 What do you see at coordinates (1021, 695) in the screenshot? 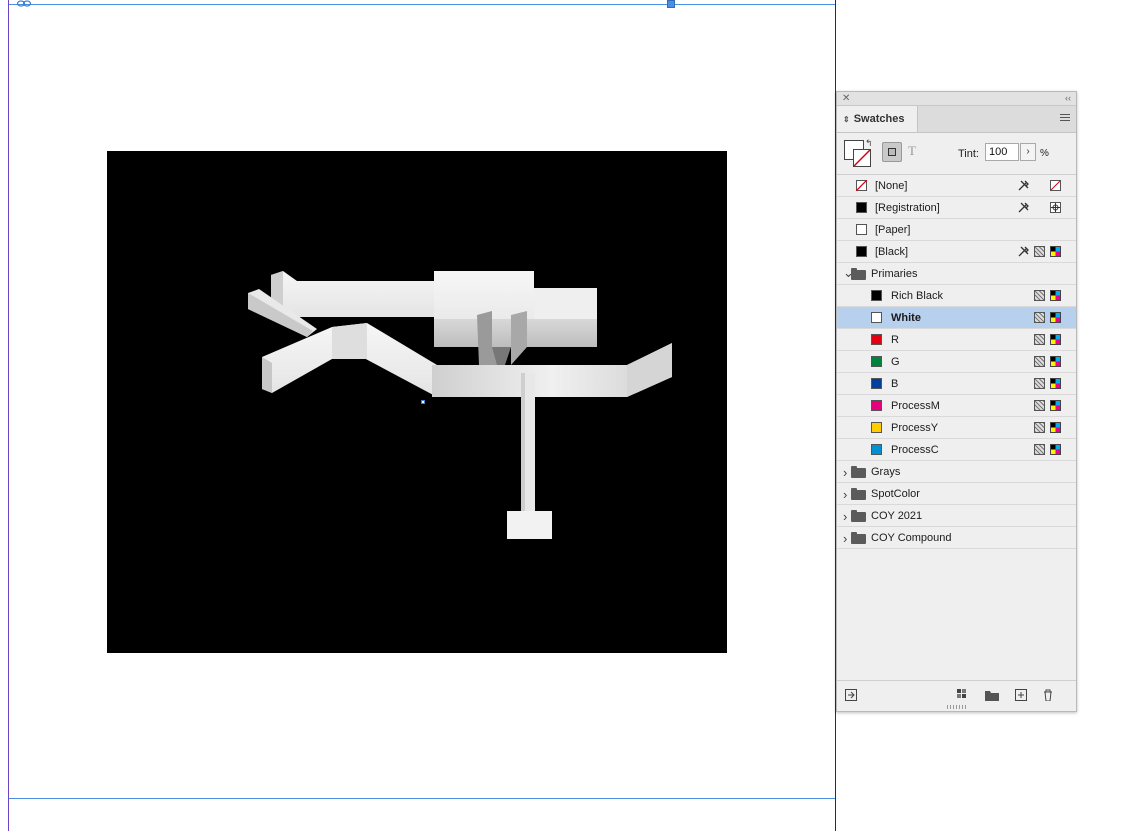
I see `new-swatch-icon` at bounding box center [1021, 695].